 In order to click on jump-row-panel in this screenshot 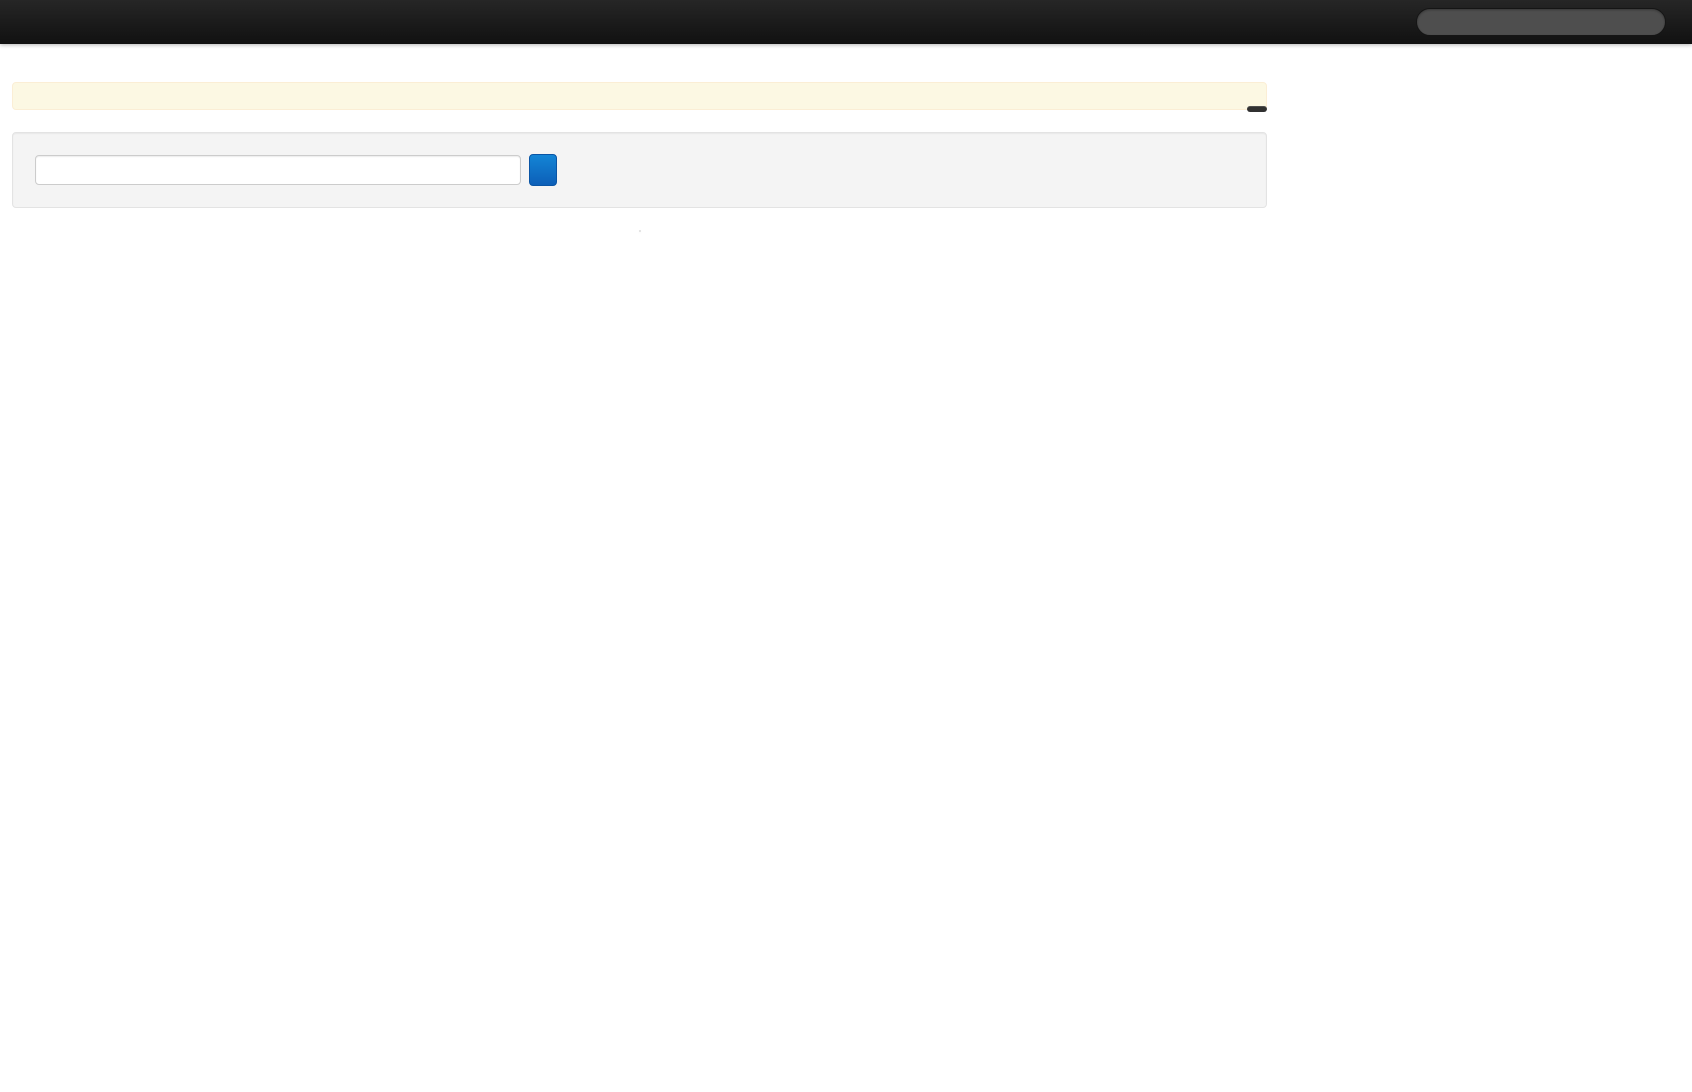, I will do `click(639, 170)`.